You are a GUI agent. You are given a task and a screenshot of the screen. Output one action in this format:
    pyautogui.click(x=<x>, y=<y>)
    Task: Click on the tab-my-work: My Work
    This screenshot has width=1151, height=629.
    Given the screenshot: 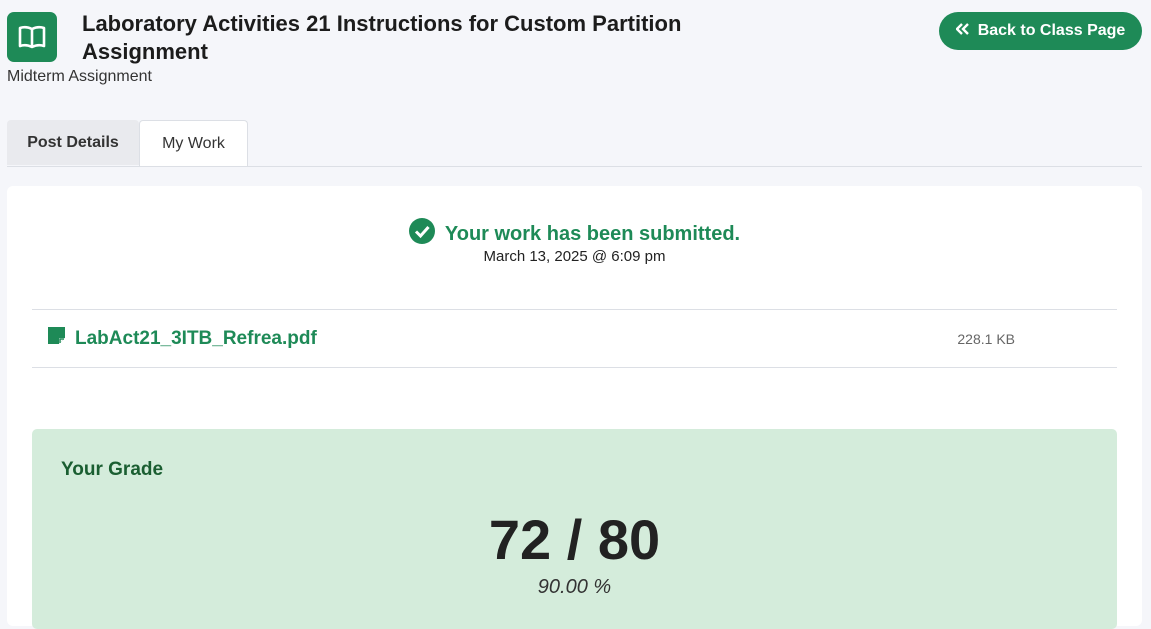 What is the action you would take?
    pyautogui.click(x=193, y=143)
    